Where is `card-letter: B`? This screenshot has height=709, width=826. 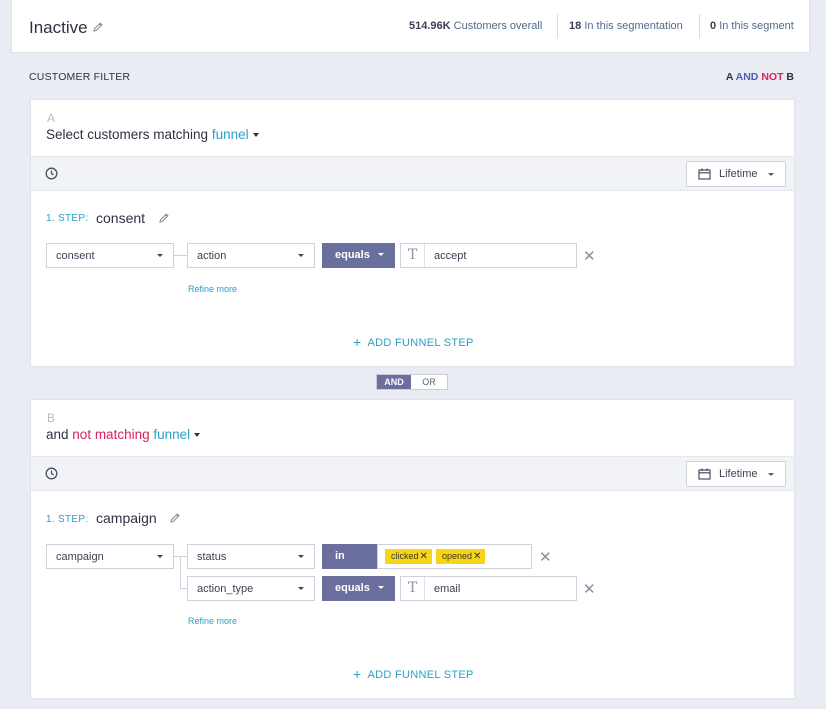 card-letter: B is located at coordinates (51, 418).